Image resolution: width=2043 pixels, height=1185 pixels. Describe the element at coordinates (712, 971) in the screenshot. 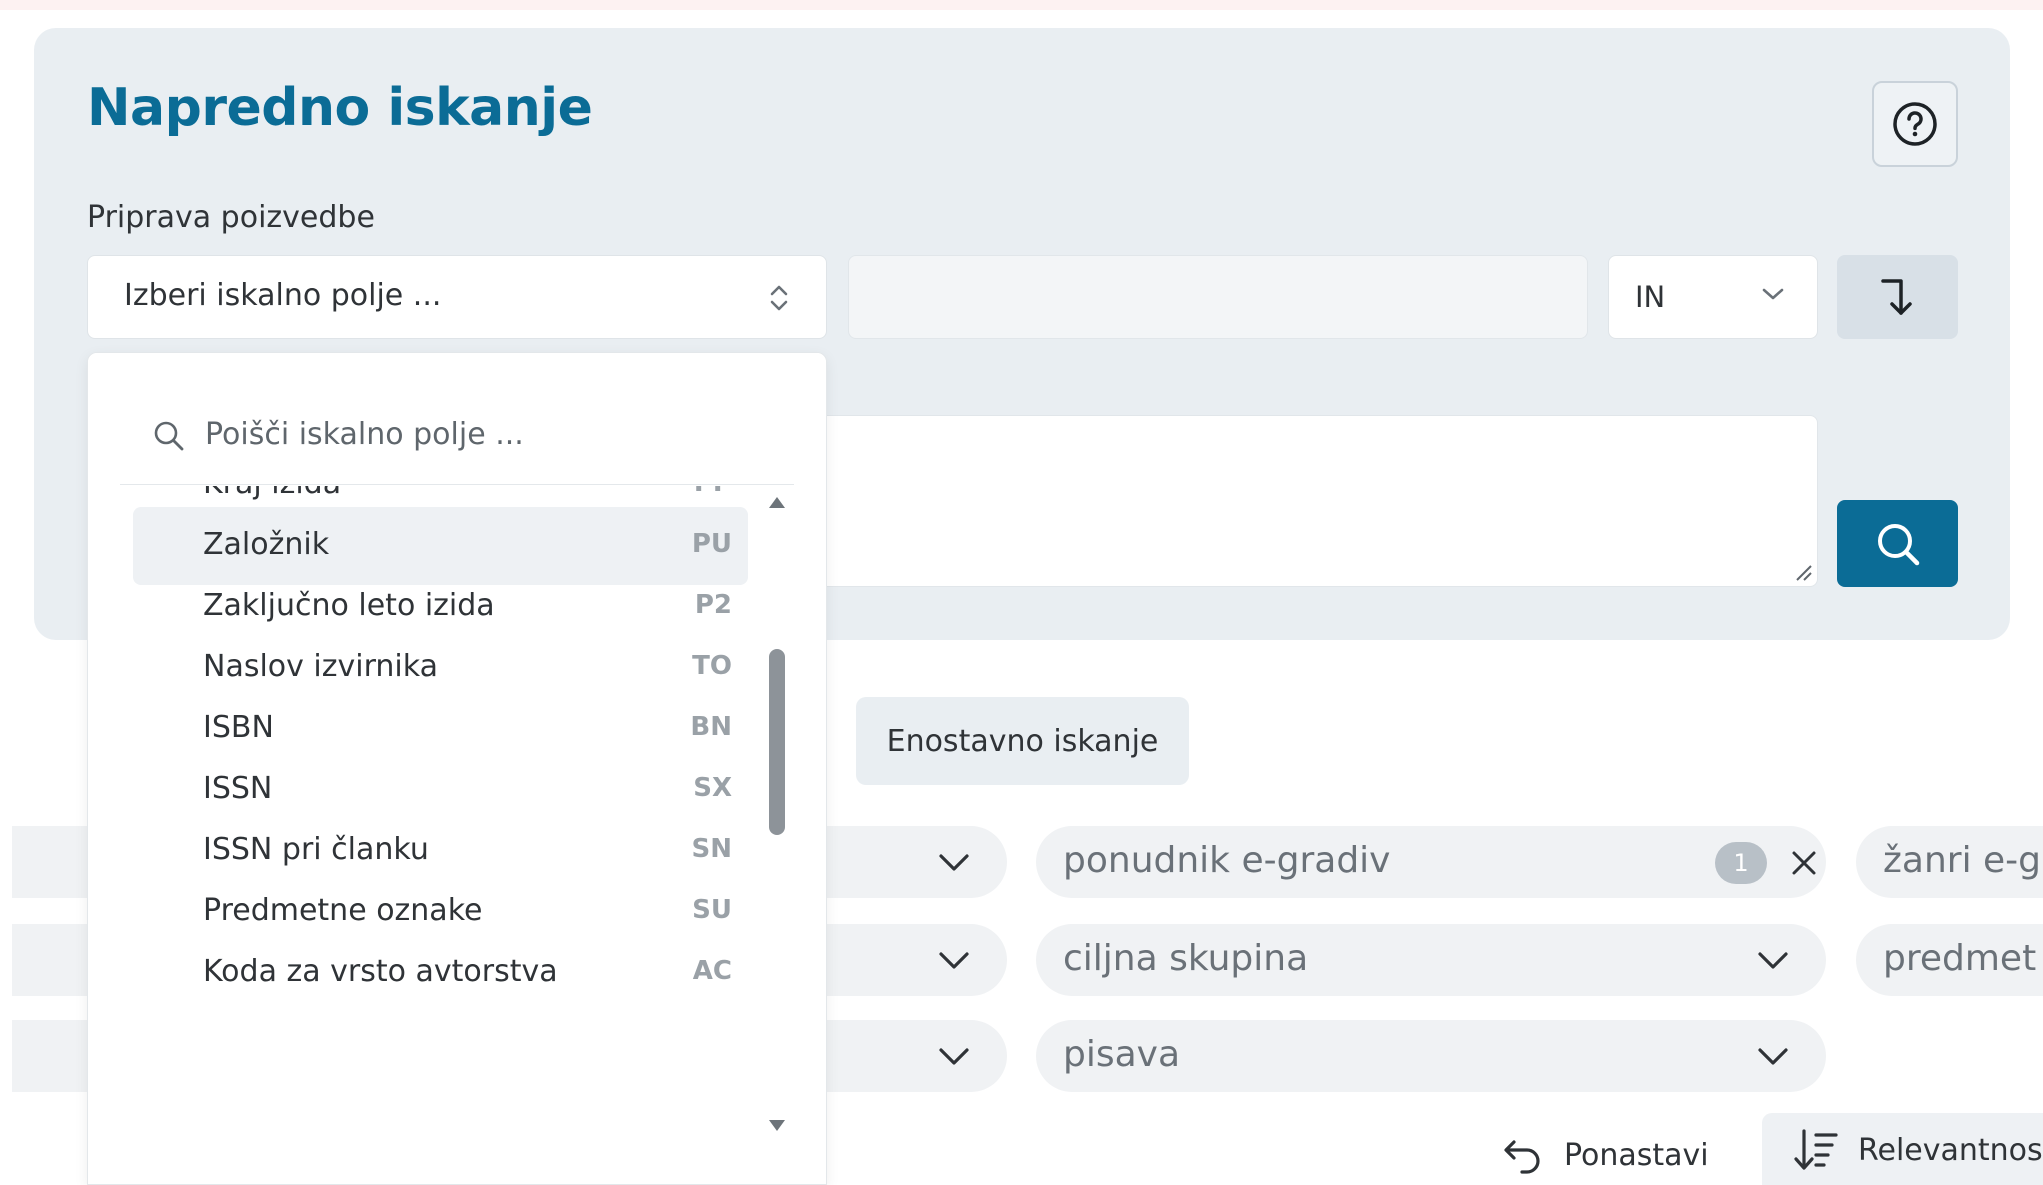

I see `list-item-code: AC` at that location.